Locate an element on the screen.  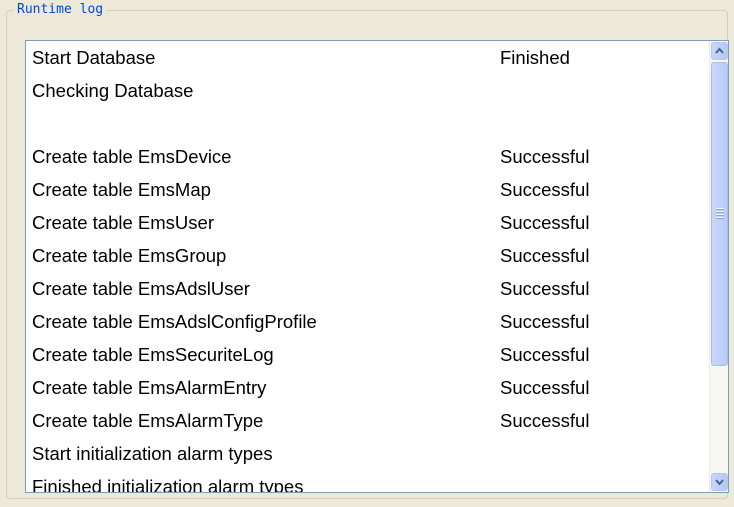
log-row: Create table EmsAdslUser Successful is located at coordinates (367, 288).